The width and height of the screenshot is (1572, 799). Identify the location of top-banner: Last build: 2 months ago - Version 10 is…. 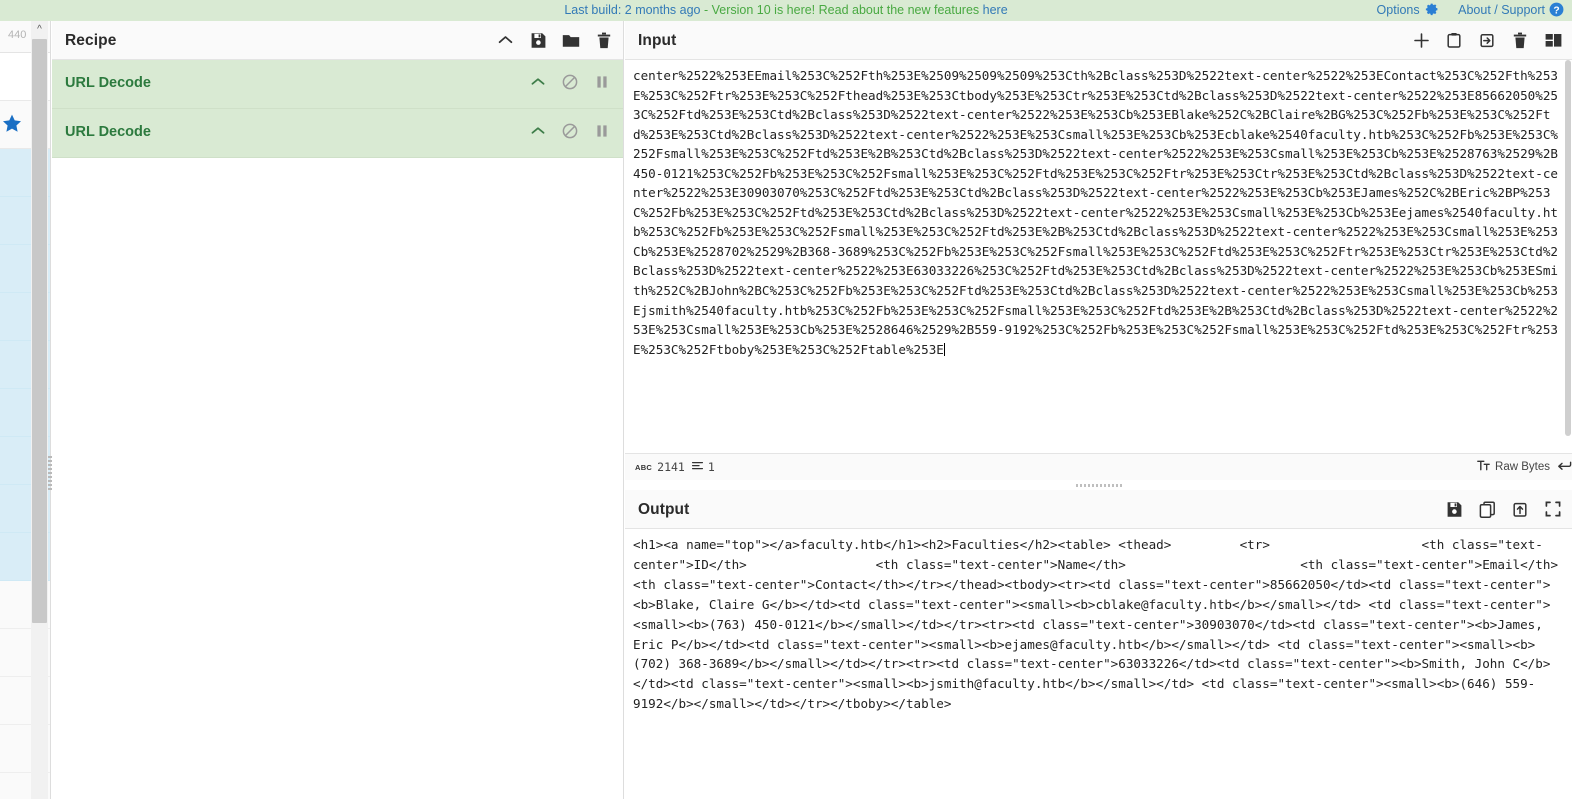
(786, 10).